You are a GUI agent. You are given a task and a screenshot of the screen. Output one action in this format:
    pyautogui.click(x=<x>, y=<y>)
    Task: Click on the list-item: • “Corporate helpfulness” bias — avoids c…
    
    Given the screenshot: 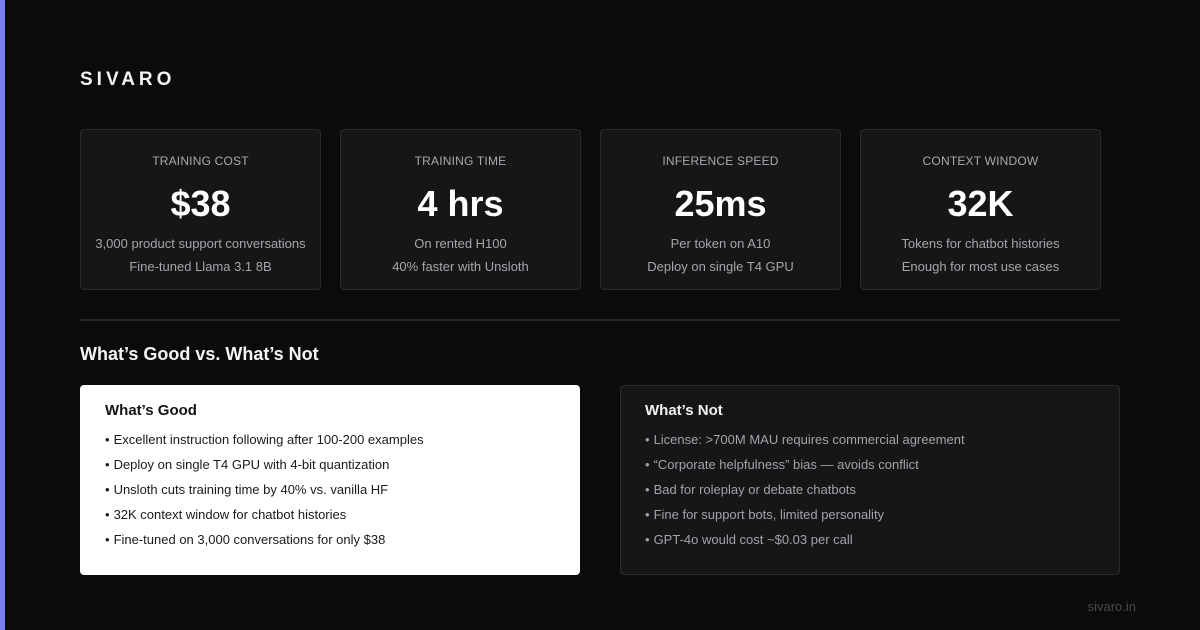 What is the action you would take?
    pyautogui.click(x=870, y=464)
    